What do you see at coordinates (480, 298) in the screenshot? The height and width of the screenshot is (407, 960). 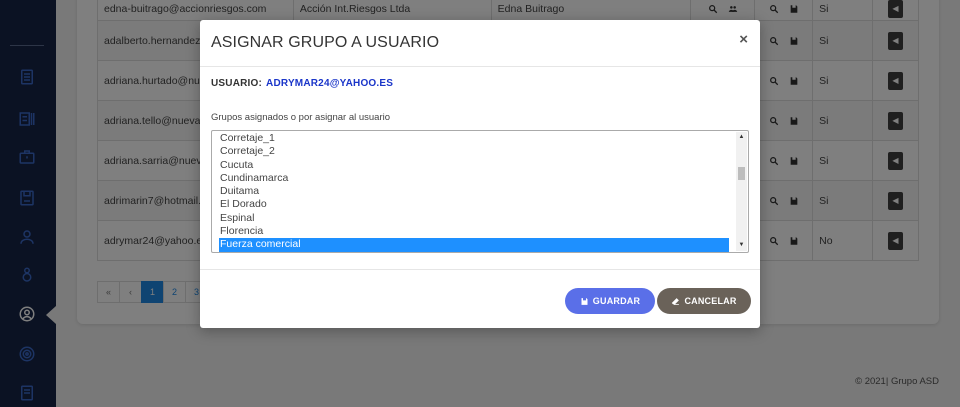 I see `modal-footer: GUARDAR CANCELAR` at bounding box center [480, 298].